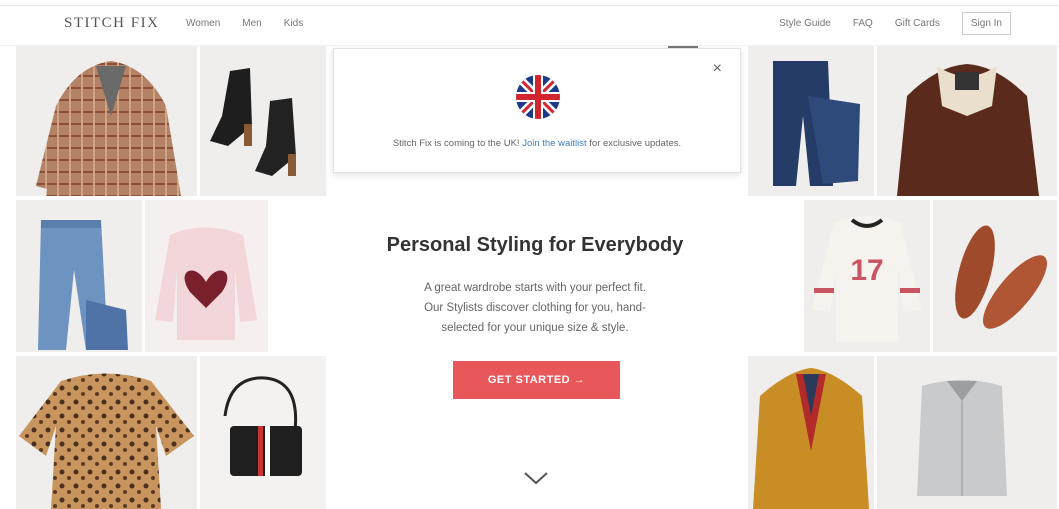  What do you see at coordinates (203, 23) in the screenshot?
I see `nav-women-link: Women` at bounding box center [203, 23].